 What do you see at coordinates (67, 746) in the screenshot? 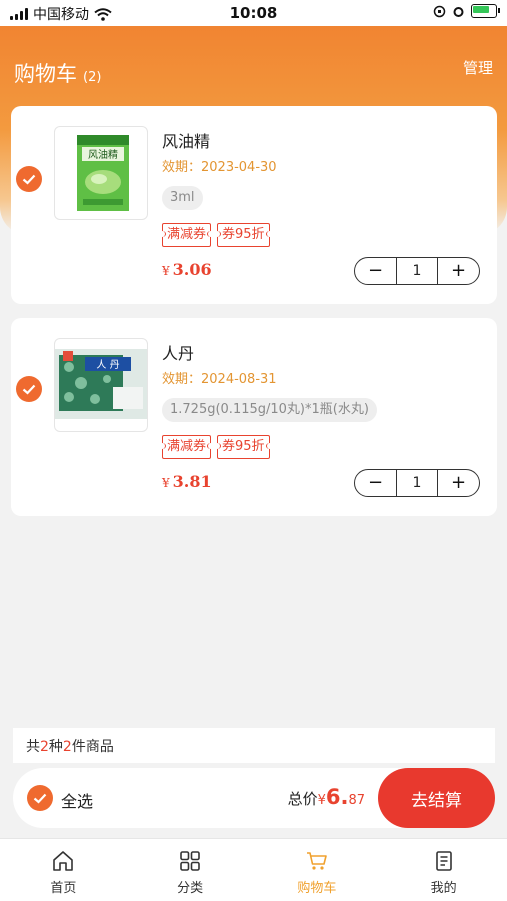
I see `pieces-count: 2` at bounding box center [67, 746].